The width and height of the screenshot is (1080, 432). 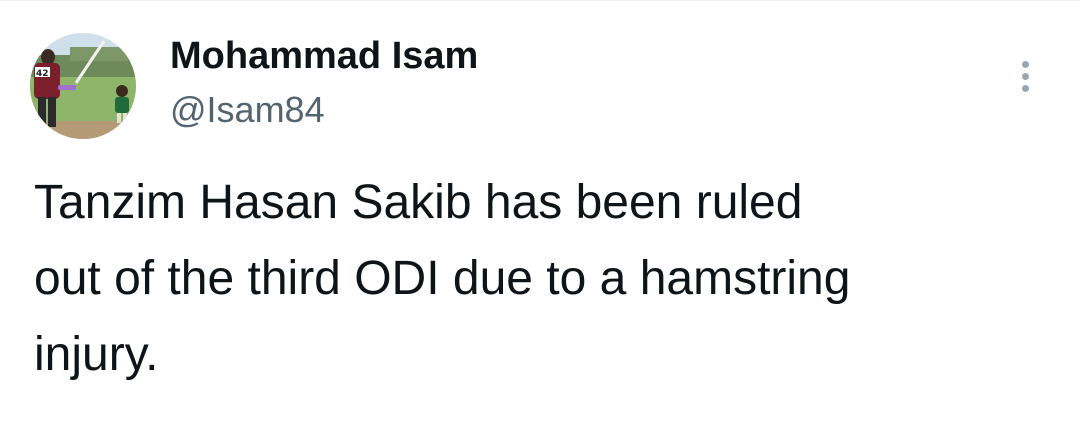 What do you see at coordinates (1025, 64) in the screenshot?
I see `more-vertical-icon` at bounding box center [1025, 64].